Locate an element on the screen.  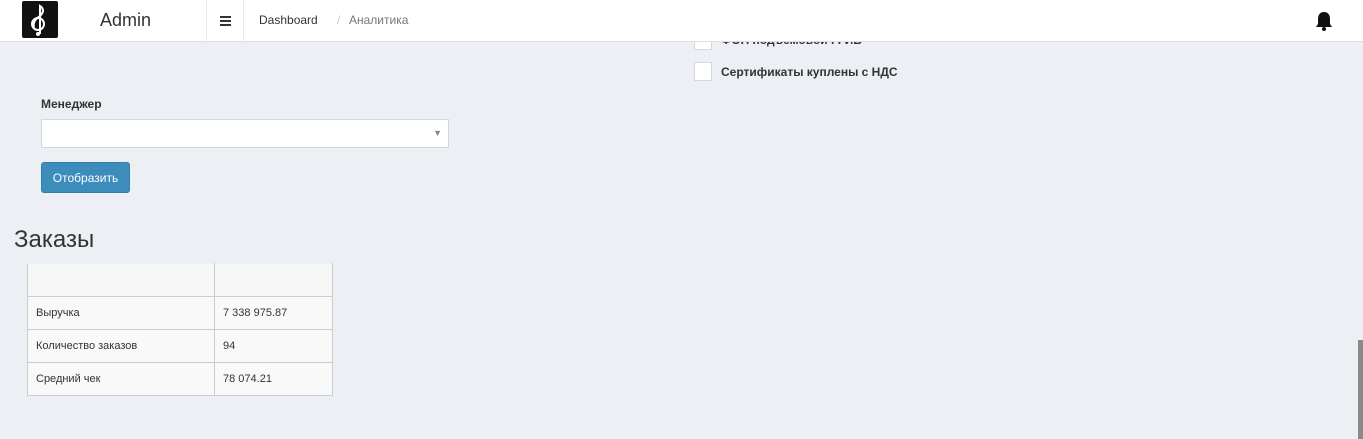
checkbox-vat-certificates-label: Сертификаты куплены с НДС is located at coordinates (809, 72).